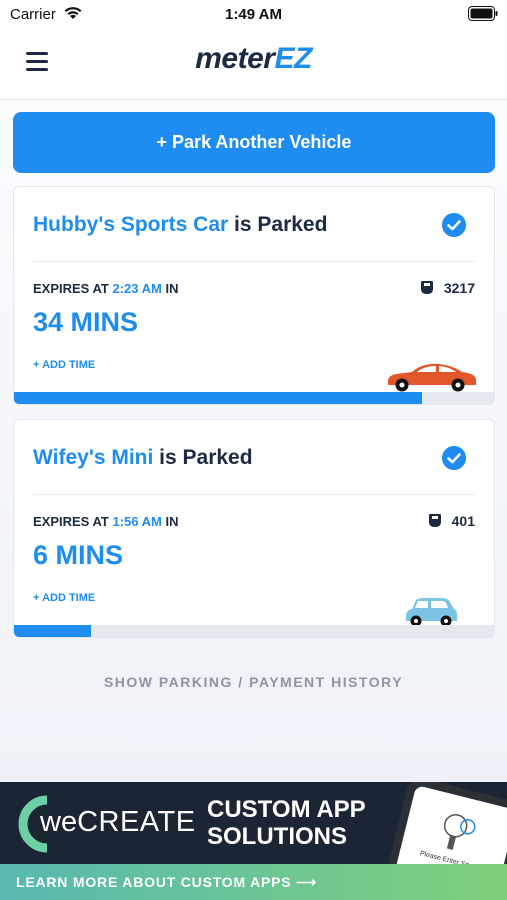 This screenshot has height=900, width=507. What do you see at coordinates (137, 521) in the screenshot?
I see `expires-time: 1:56 AM` at bounding box center [137, 521].